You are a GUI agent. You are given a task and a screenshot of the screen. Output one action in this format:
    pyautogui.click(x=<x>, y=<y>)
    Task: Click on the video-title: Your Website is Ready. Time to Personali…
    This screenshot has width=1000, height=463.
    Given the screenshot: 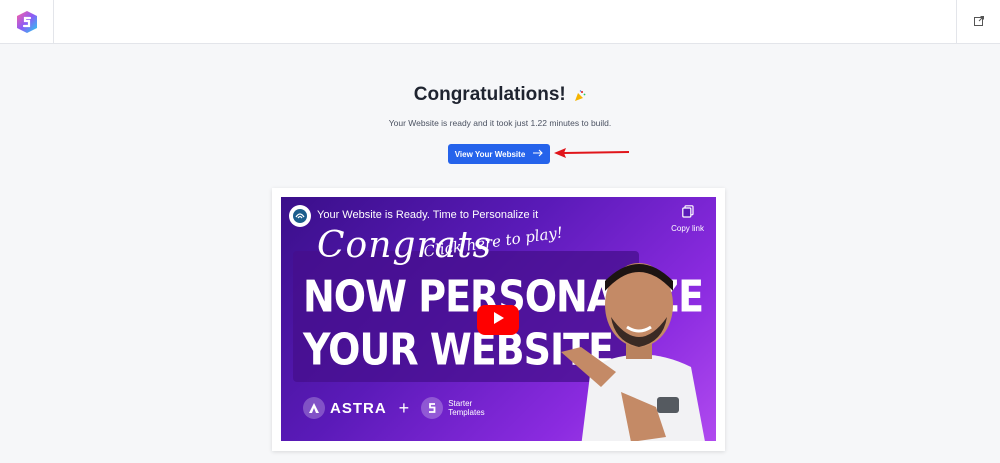 What is the action you would take?
    pyautogui.click(x=427, y=215)
    